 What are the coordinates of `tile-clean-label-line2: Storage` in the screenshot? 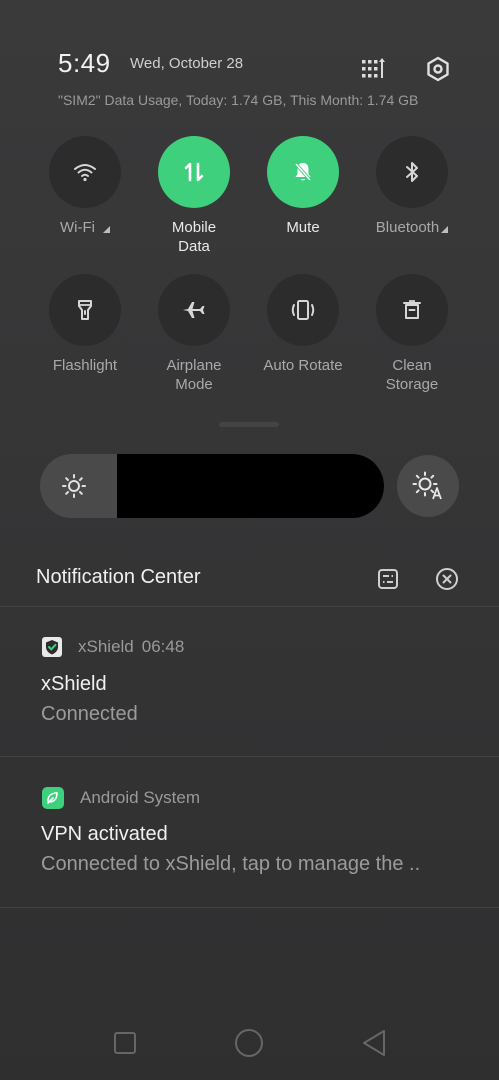 It's located at (412, 384).